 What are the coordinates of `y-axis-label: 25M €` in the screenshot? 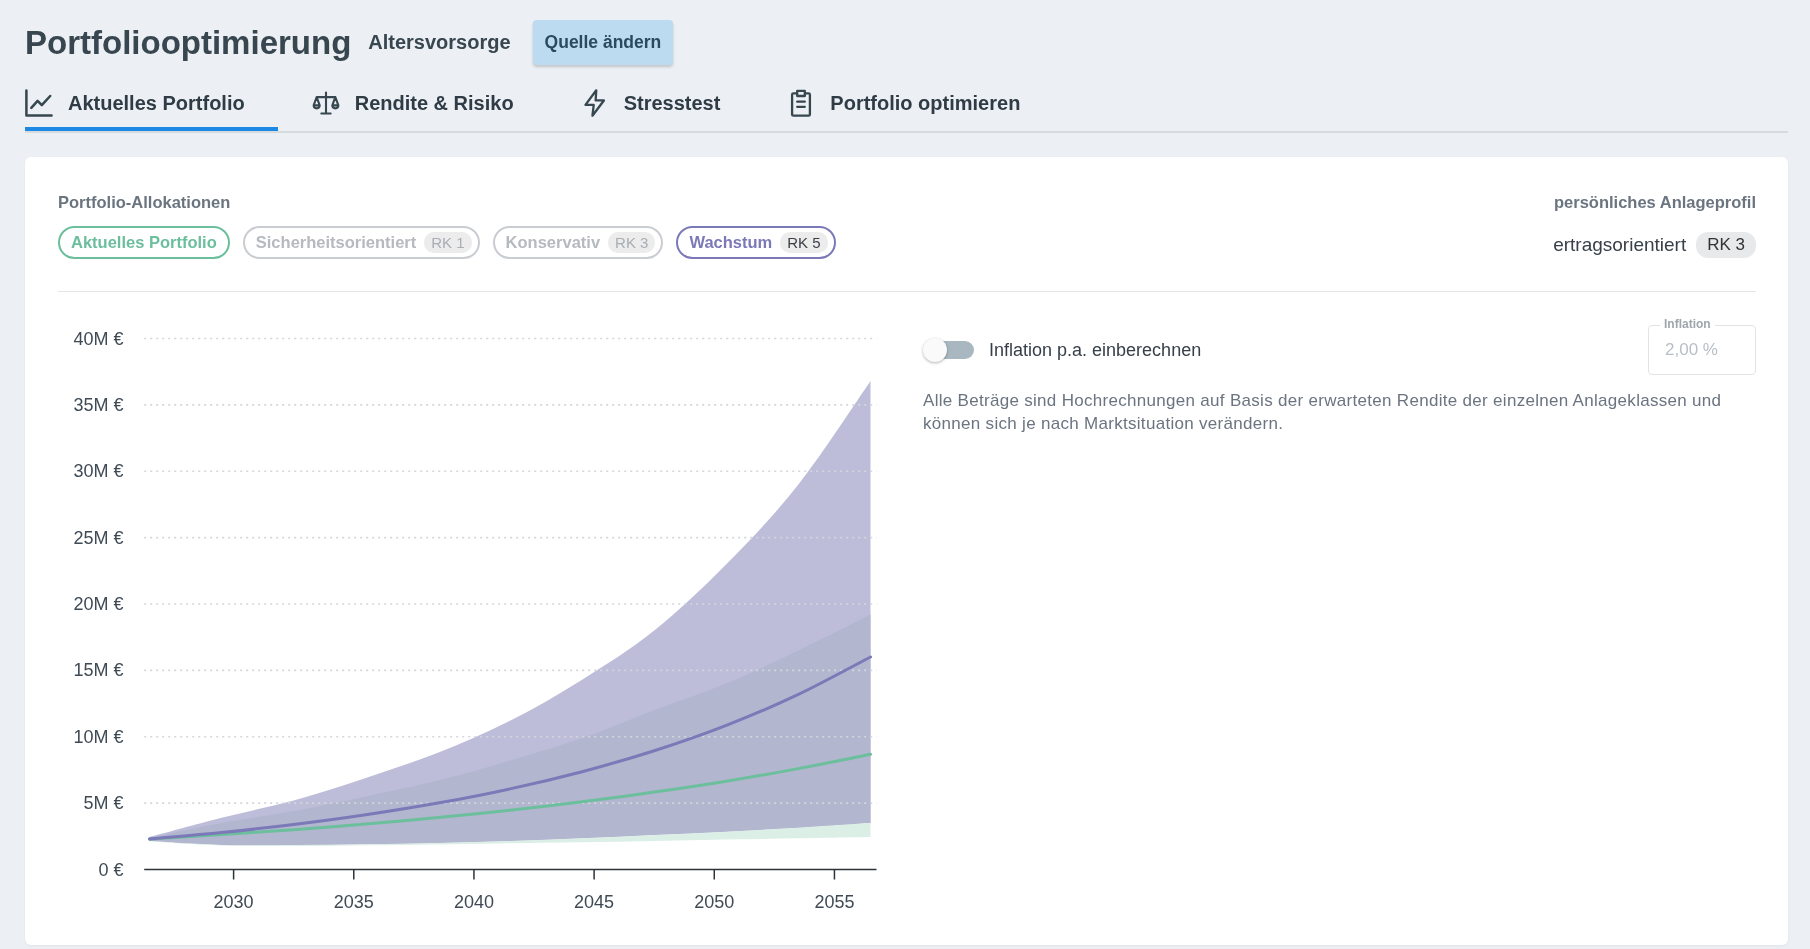 It's located at (98, 537).